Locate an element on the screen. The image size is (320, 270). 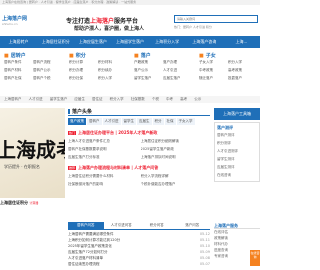
nav-item: 上海居转户 is located at coordinates (18, 42).